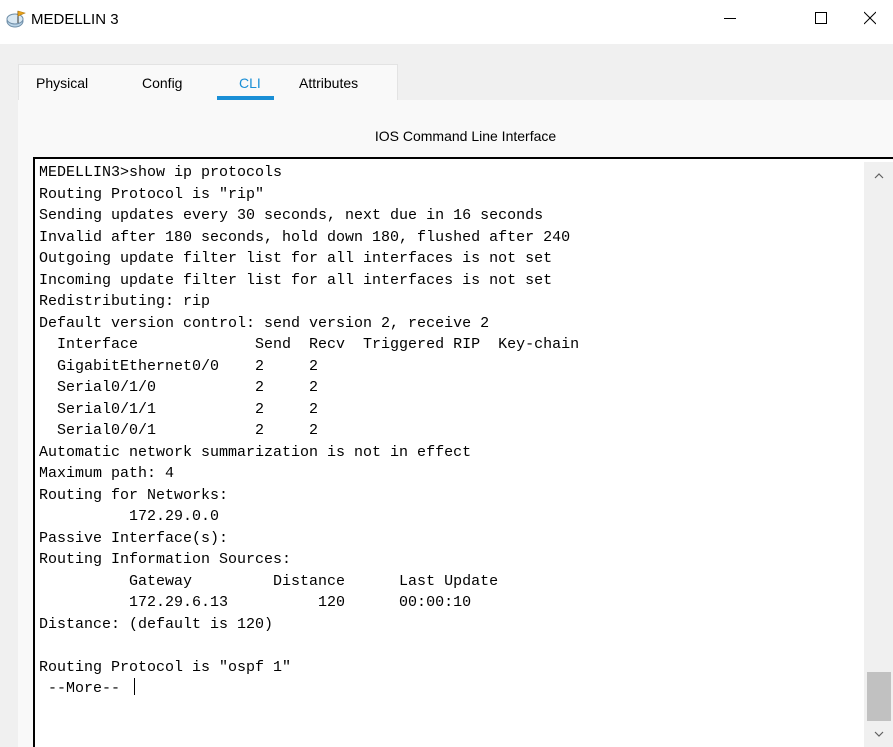 The height and width of the screenshot is (747, 893). Describe the element at coordinates (878, 454) in the screenshot. I see `vertical-scrollbar` at that location.